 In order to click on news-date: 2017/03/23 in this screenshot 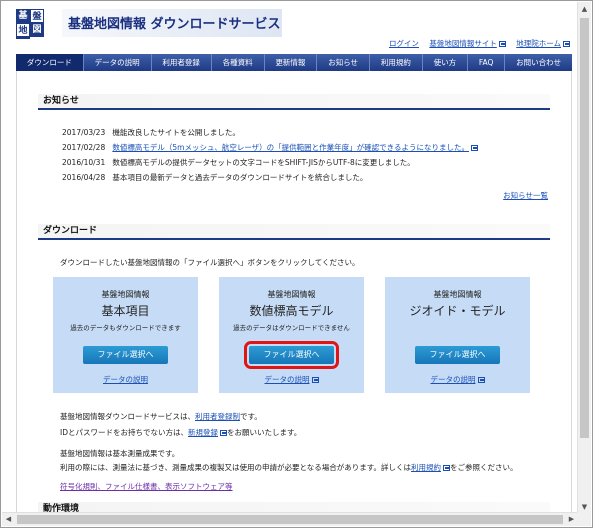, I will do `click(84, 132)`.